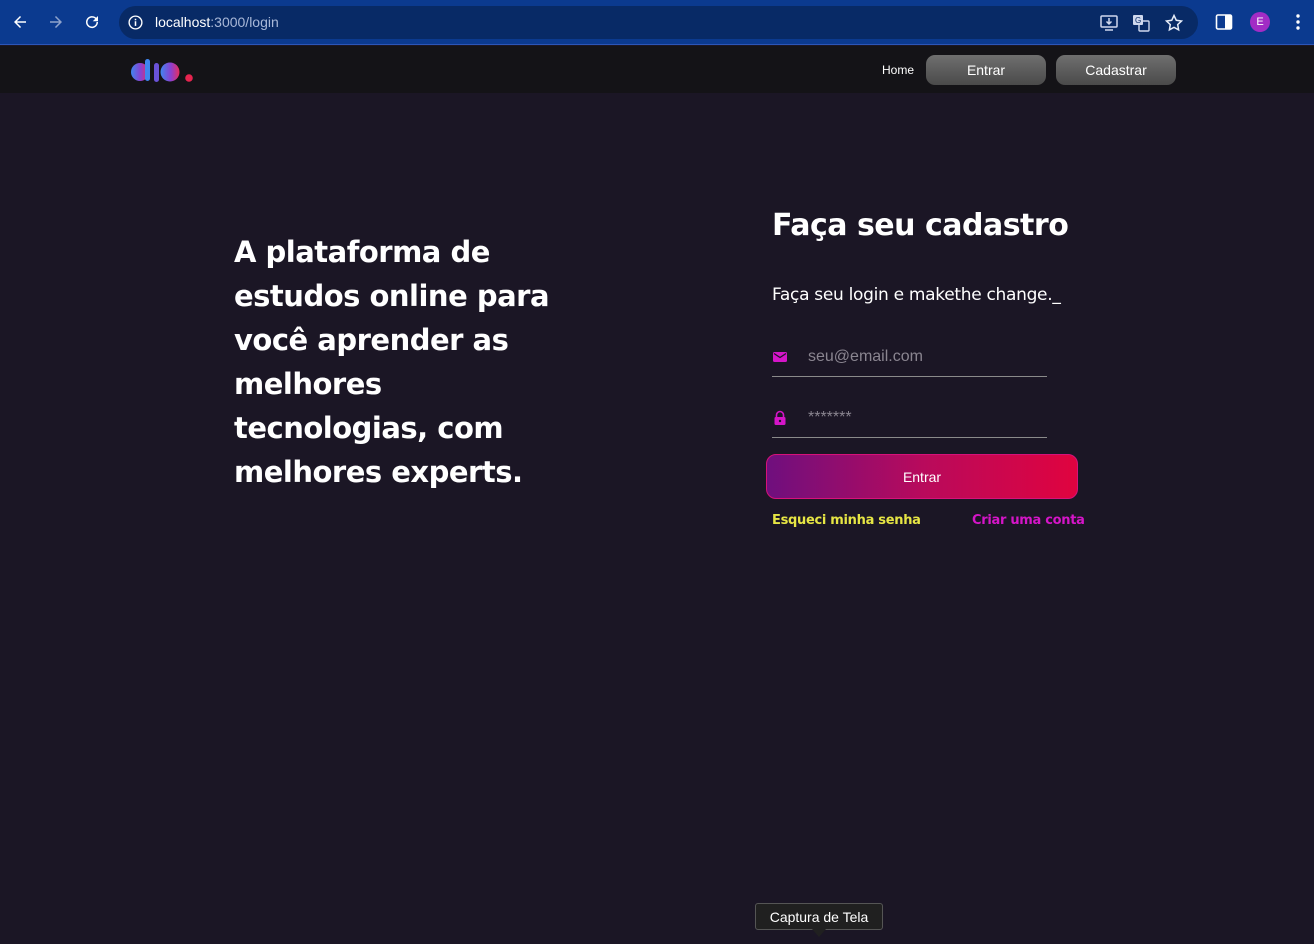  I want to click on address-bar: localhost:3000/login G, so click(658, 22).